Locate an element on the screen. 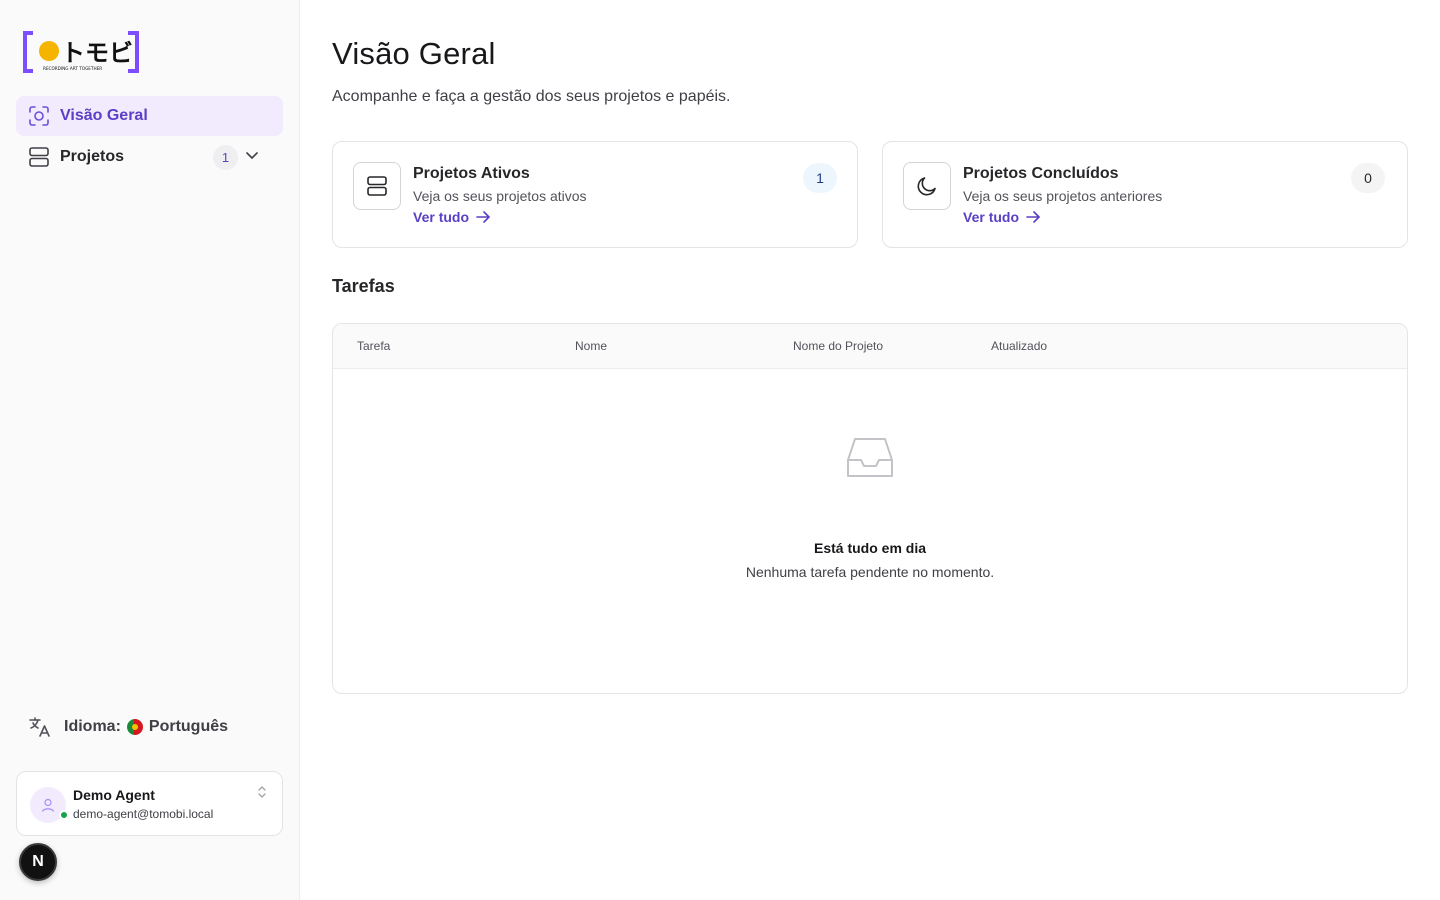 This screenshot has height=900, width=1440. card-description: Veja os seus projetos anteriores is located at coordinates (1063, 196).